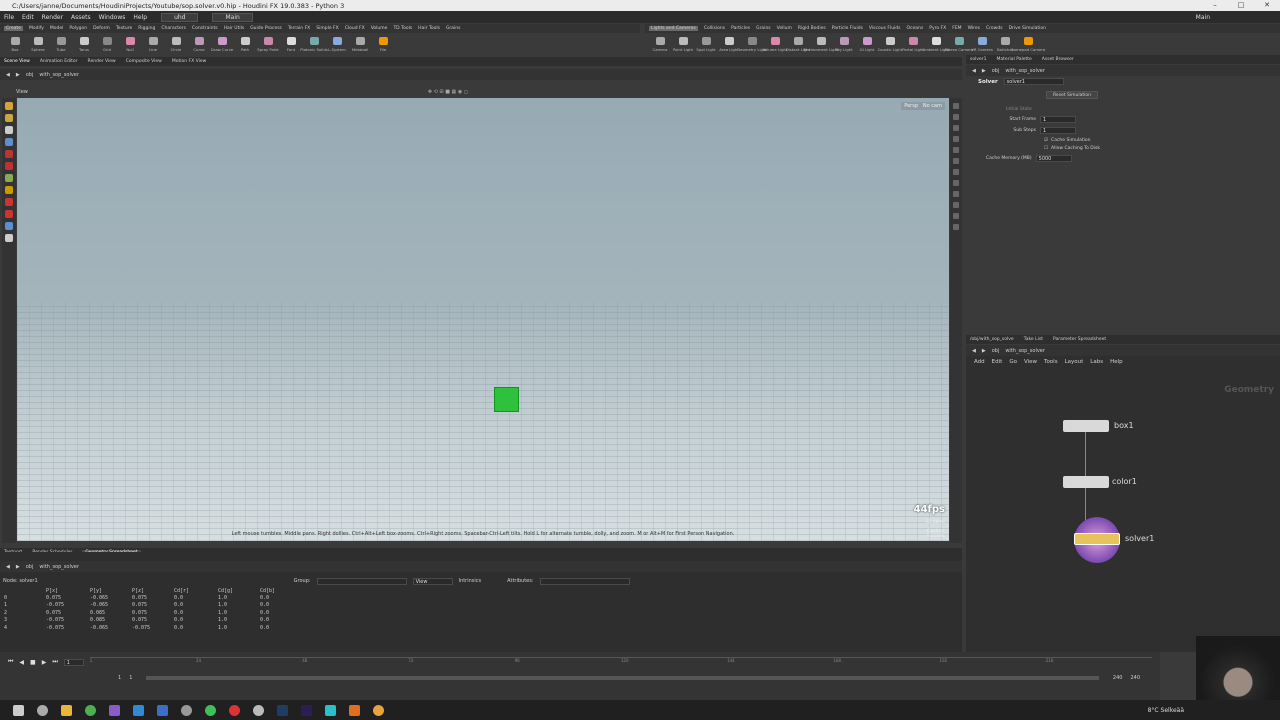 The width and height of the screenshot is (1280, 720). I want to click on tool-sky-light: Sky Light, so click(844, 44).